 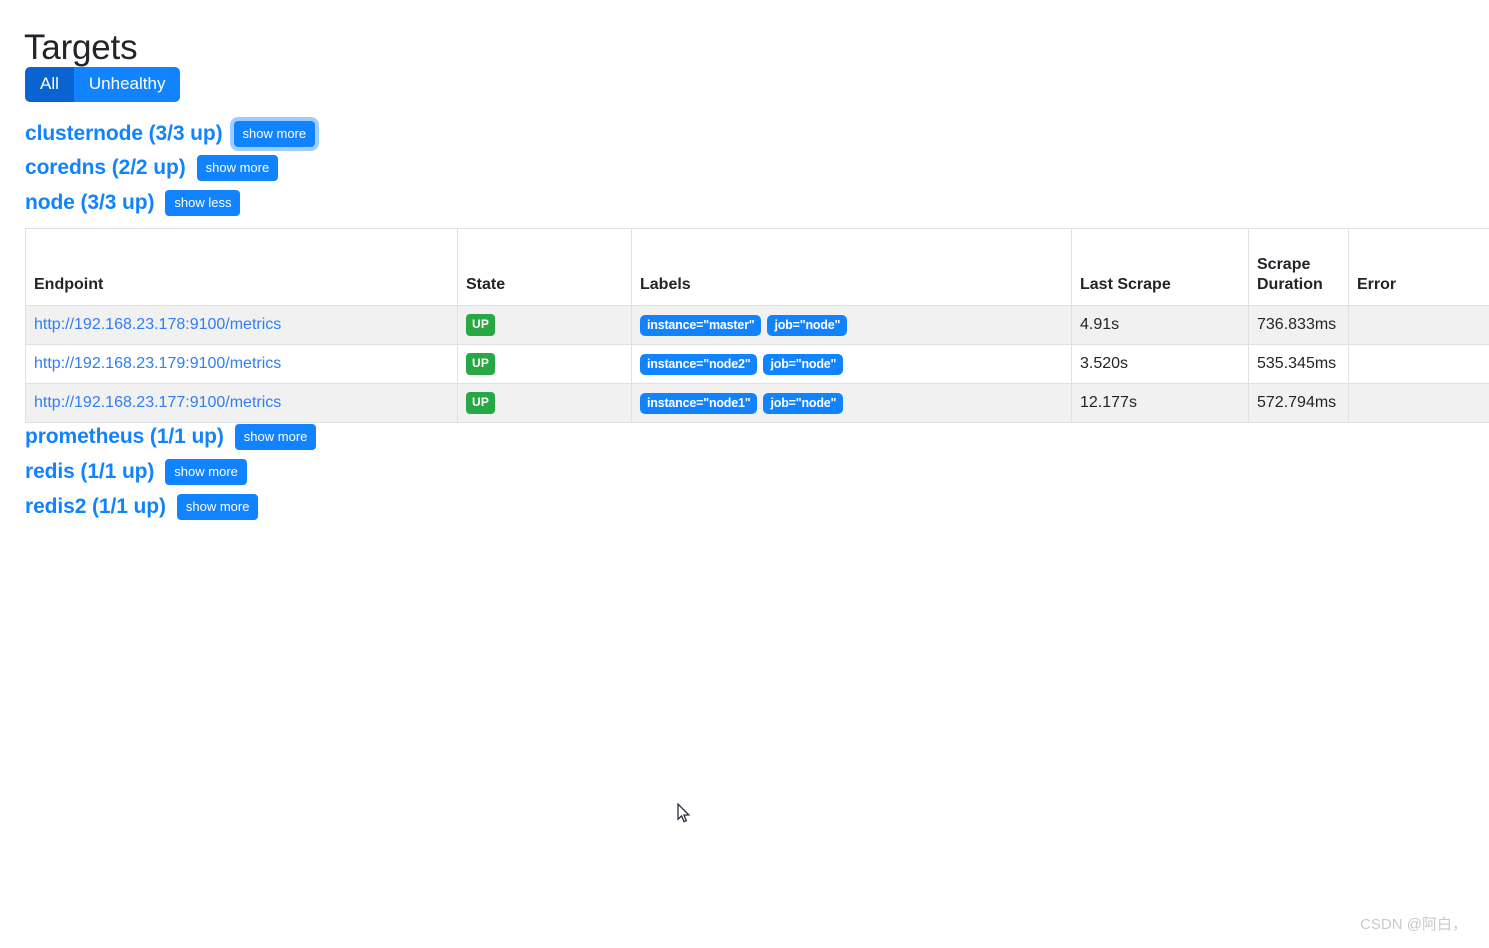 I want to click on job-header-coredns: coredns (2/2 up) show more, so click(x=152, y=168).